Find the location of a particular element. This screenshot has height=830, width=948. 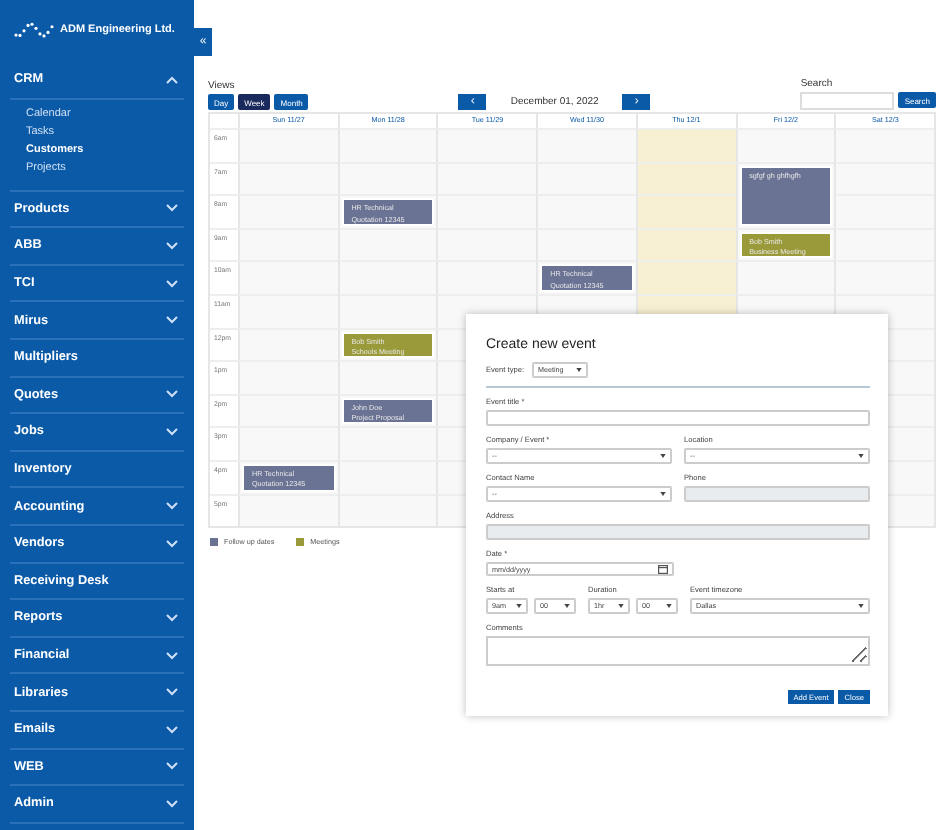

event-title-field is located at coordinates (678, 418).